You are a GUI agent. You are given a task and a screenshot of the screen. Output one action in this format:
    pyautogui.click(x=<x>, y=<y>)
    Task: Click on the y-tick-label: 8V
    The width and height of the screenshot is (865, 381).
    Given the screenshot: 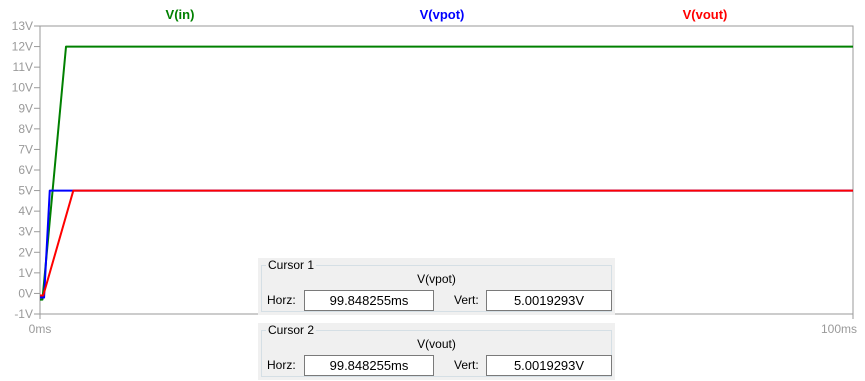 What is the action you would take?
    pyautogui.click(x=25, y=129)
    